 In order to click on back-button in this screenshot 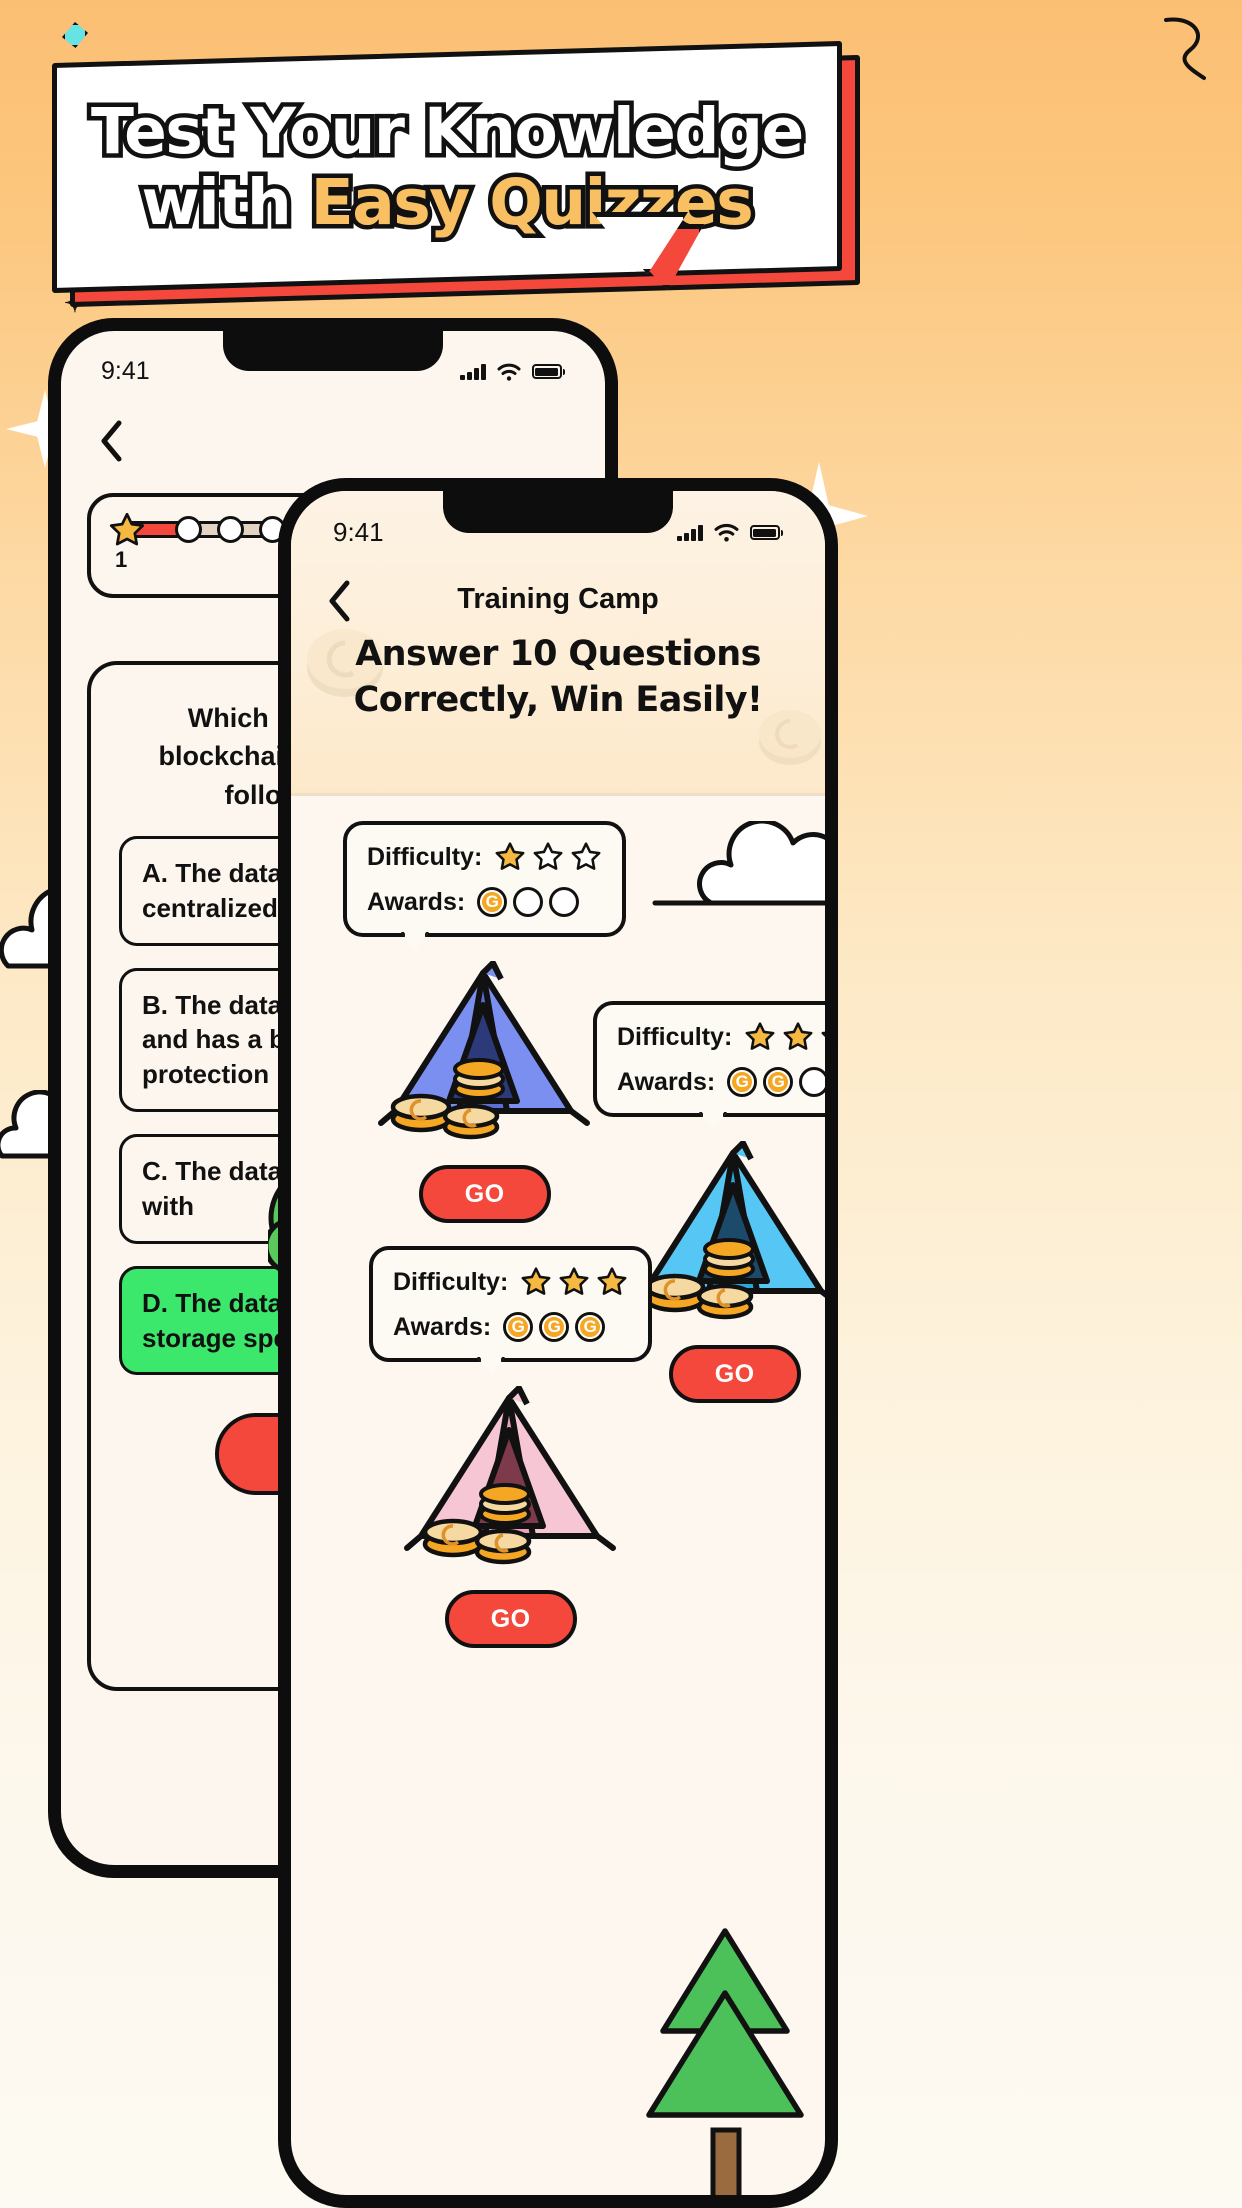, I will do `click(112, 441)`.